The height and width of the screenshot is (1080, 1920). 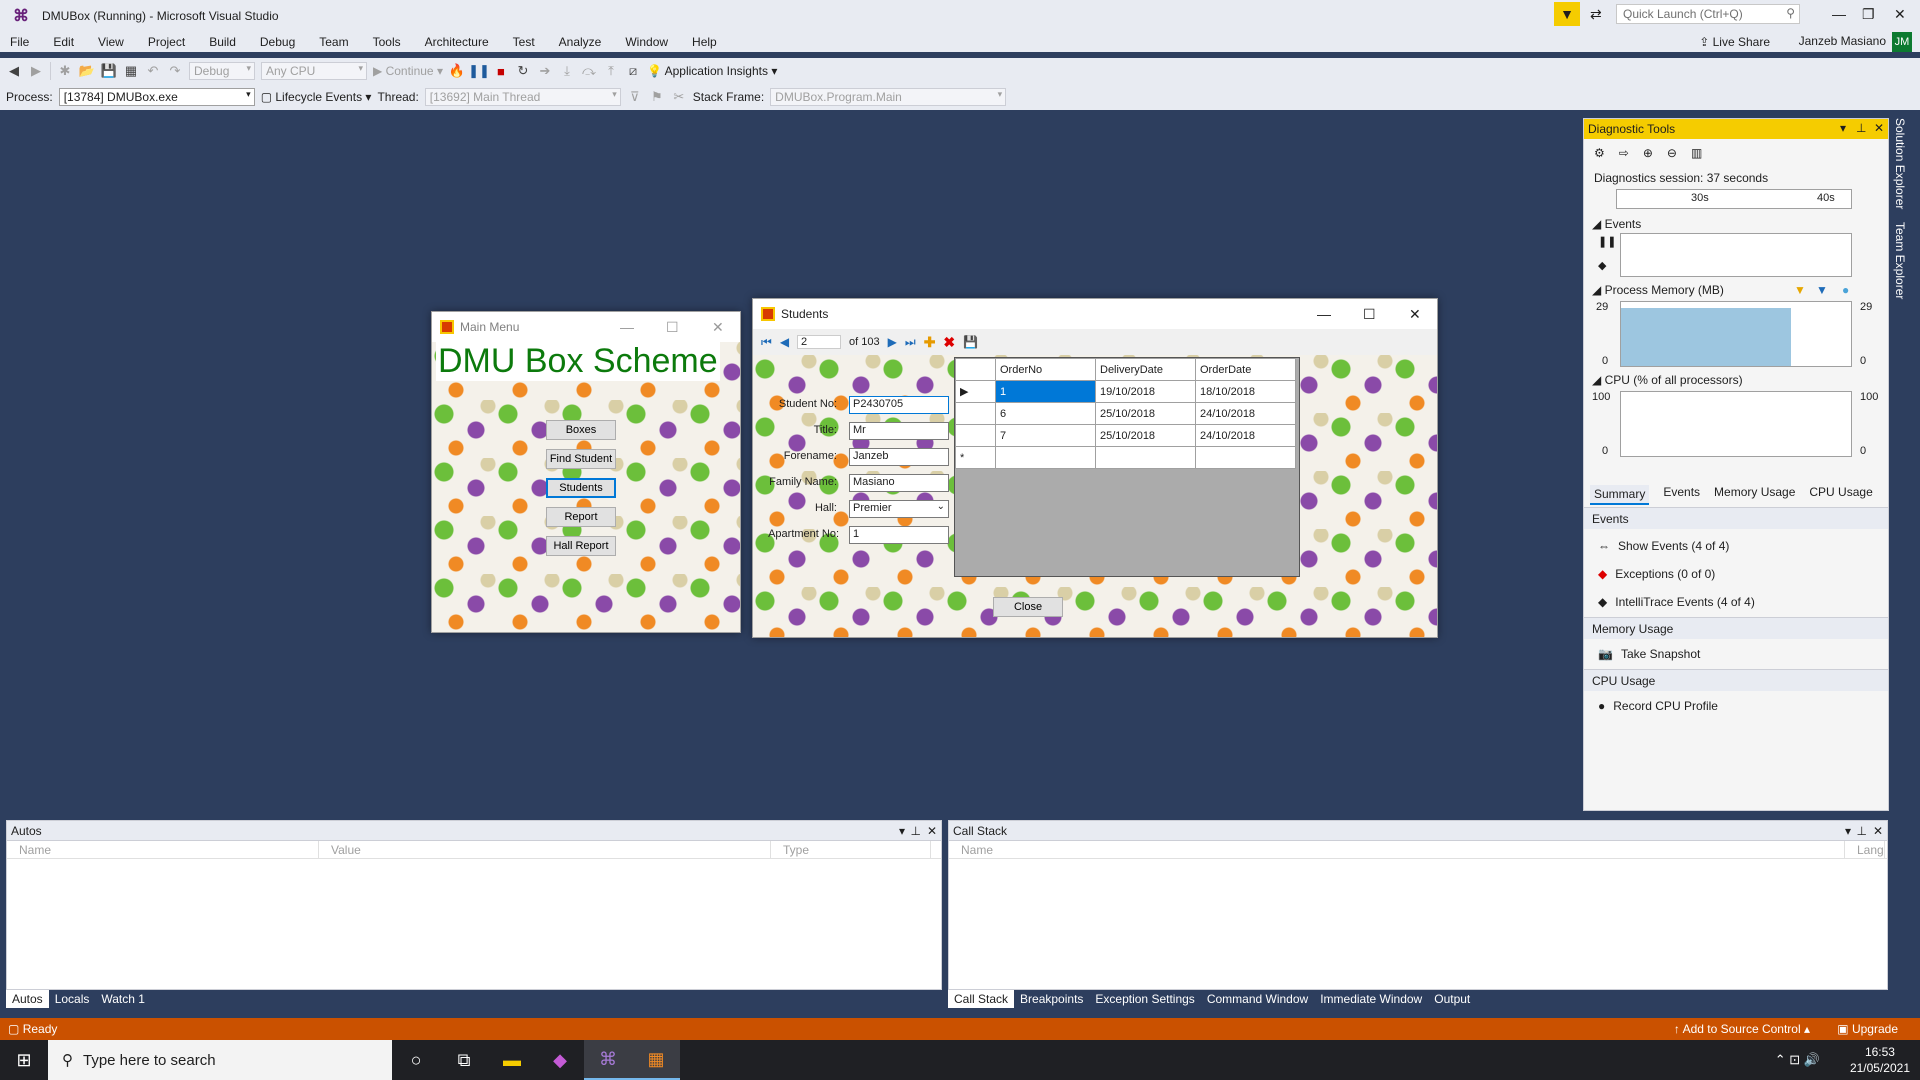 What do you see at coordinates (457, 42) in the screenshot?
I see `menu-architecture: Architecture` at bounding box center [457, 42].